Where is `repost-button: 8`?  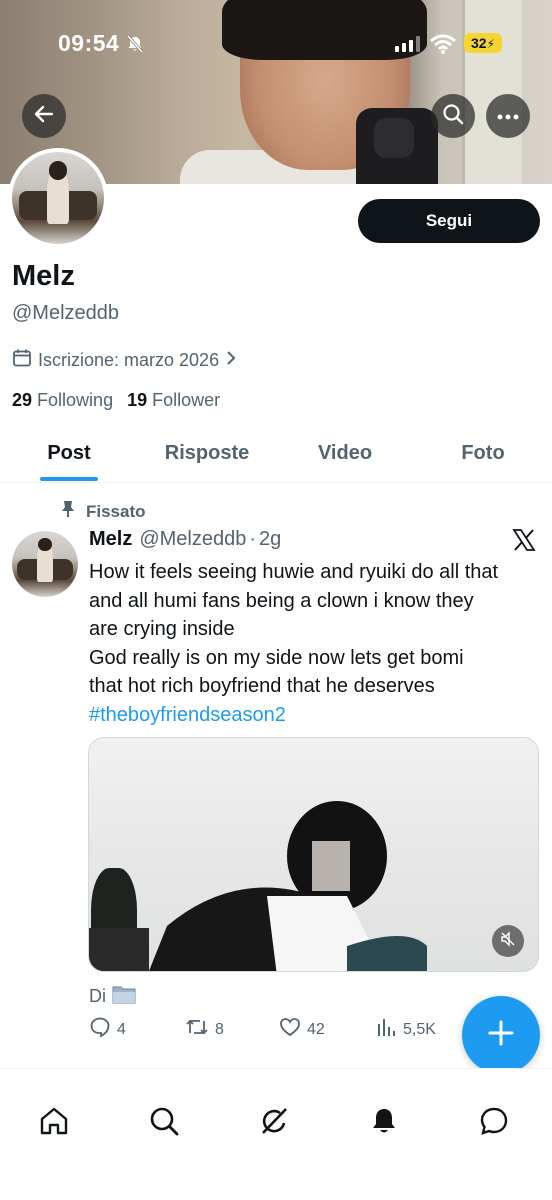 repost-button: 8 is located at coordinates (204, 1029).